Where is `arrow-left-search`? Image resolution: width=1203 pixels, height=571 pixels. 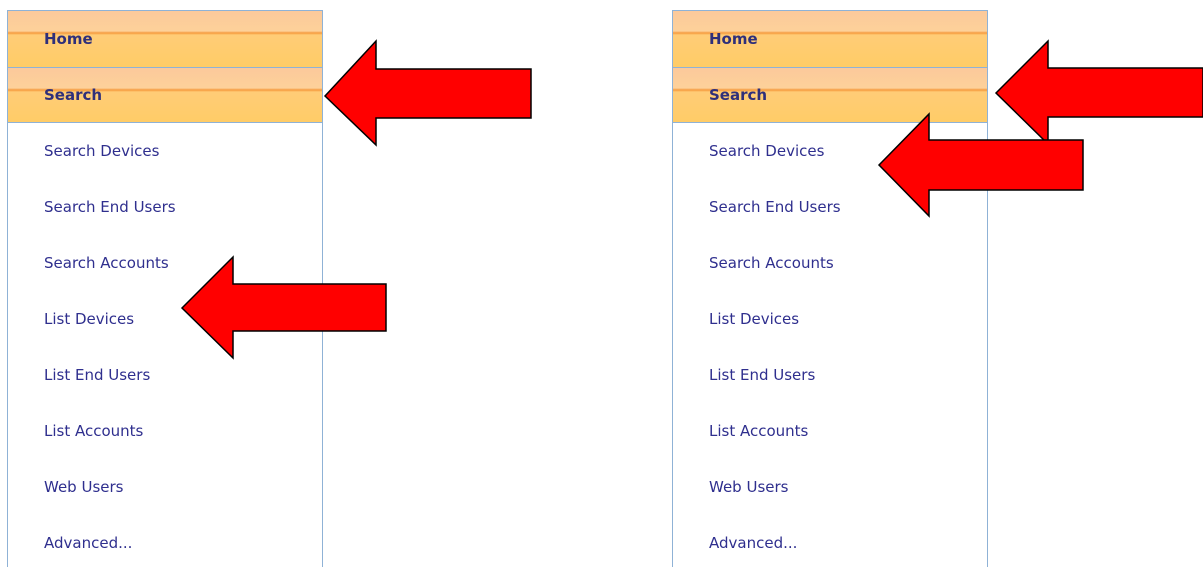 arrow-left-search is located at coordinates (427, 93).